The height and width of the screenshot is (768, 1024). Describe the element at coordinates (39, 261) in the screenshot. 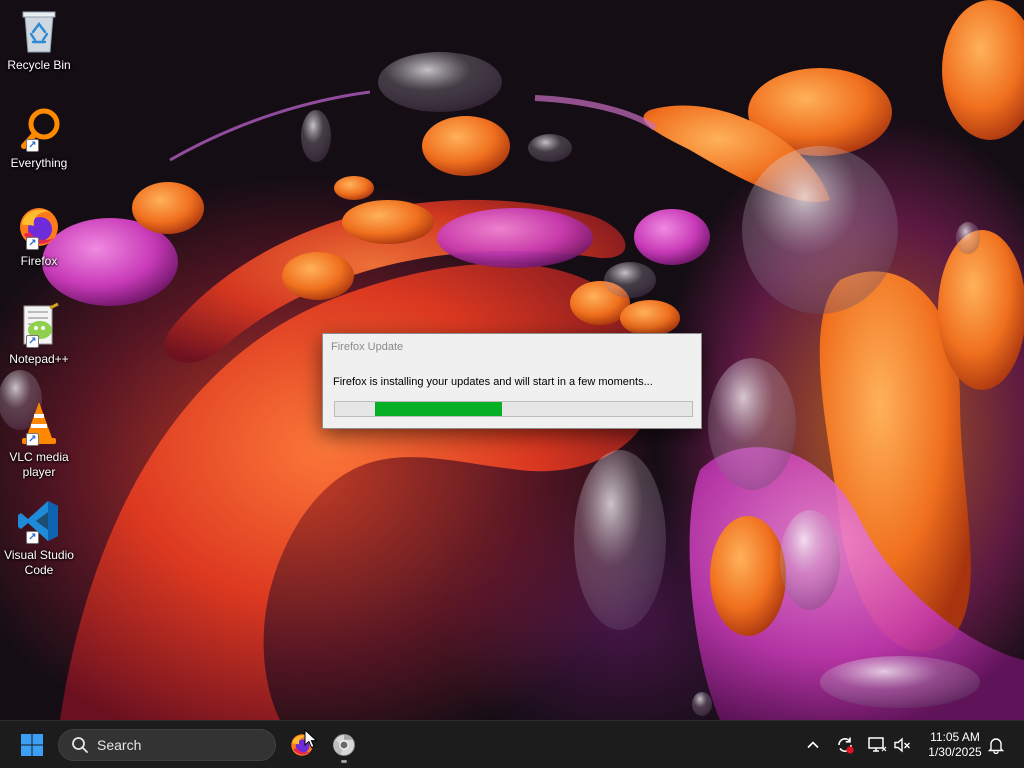

I see `desktop-icon-label: Firefox` at that location.